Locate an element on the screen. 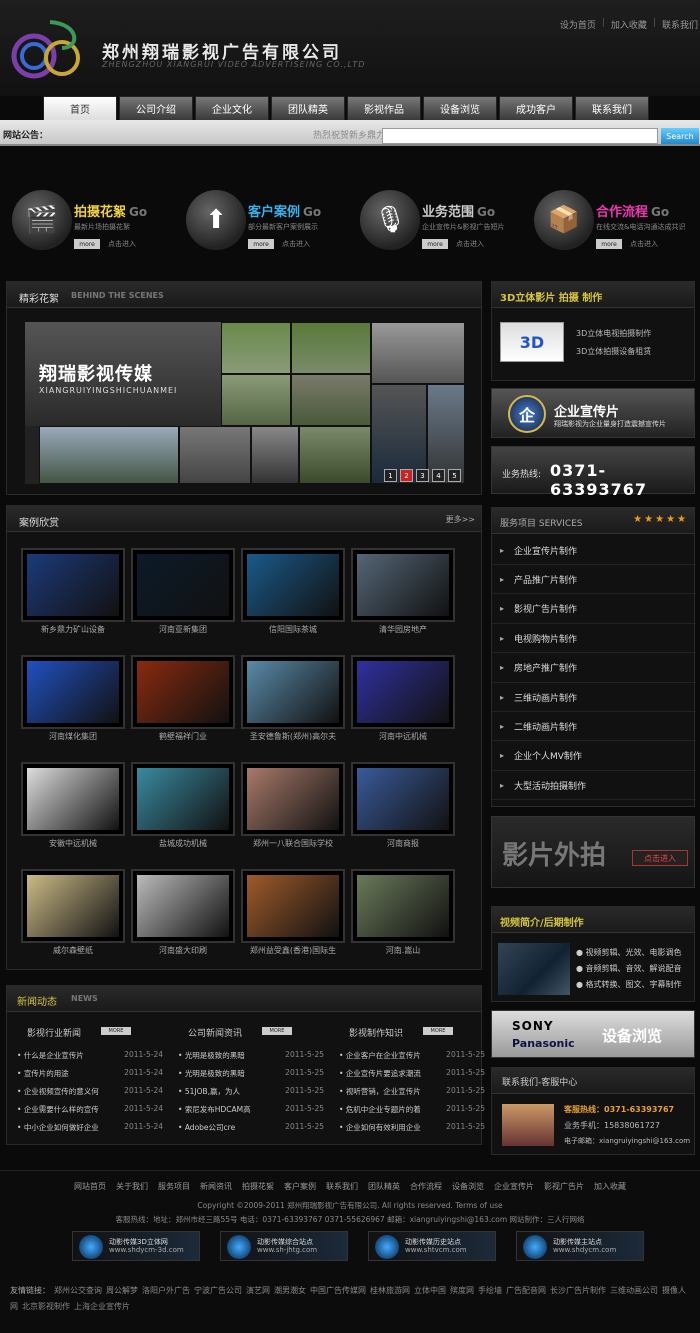  partner-banner: 动影传媒综合站点 www.sh-jhtg.com is located at coordinates (284, 1246).